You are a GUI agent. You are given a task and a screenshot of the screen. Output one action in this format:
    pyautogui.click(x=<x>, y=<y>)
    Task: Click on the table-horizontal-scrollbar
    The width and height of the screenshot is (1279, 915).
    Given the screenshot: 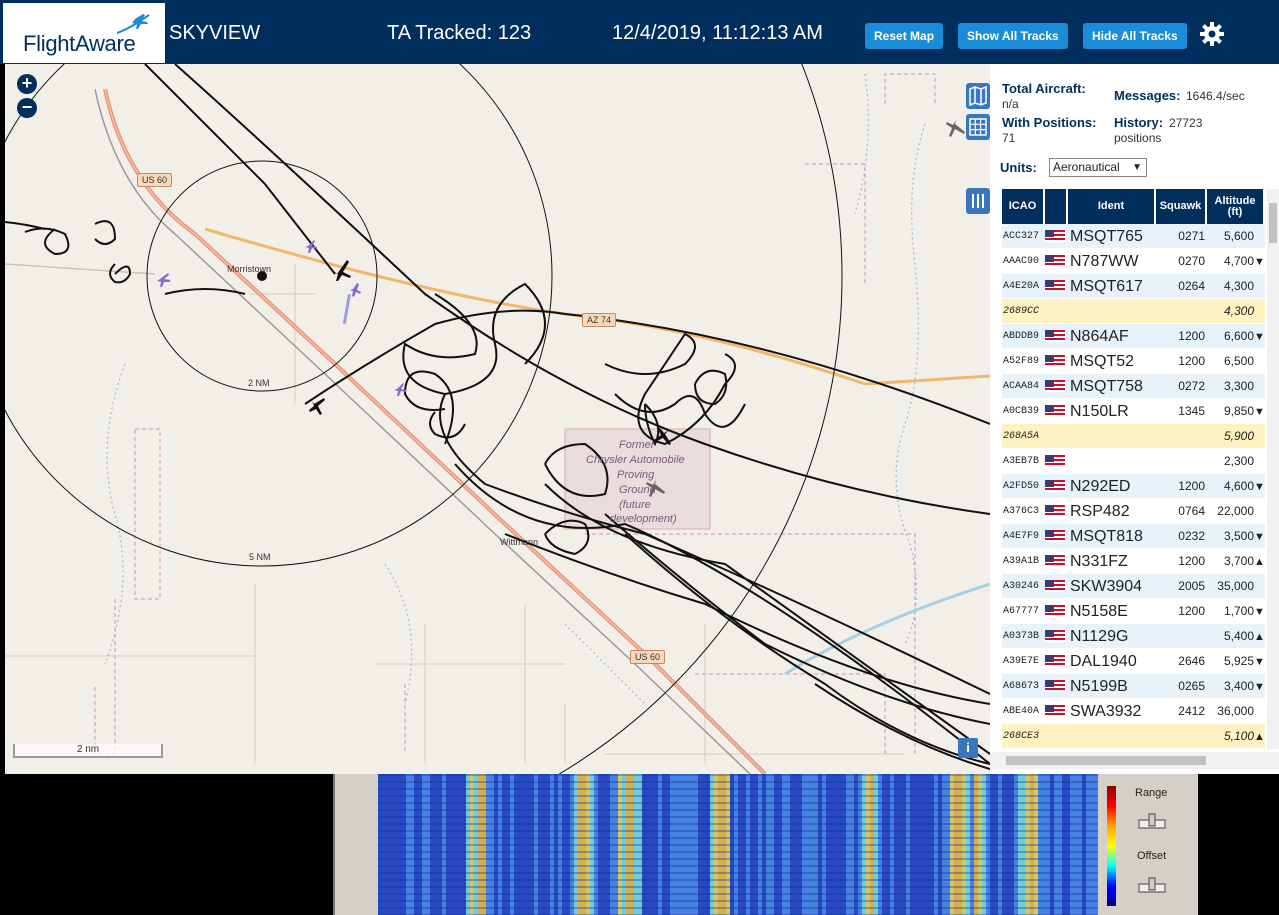 What is the action you would take?
    pyautogui.click(x=1134, y=760)
    